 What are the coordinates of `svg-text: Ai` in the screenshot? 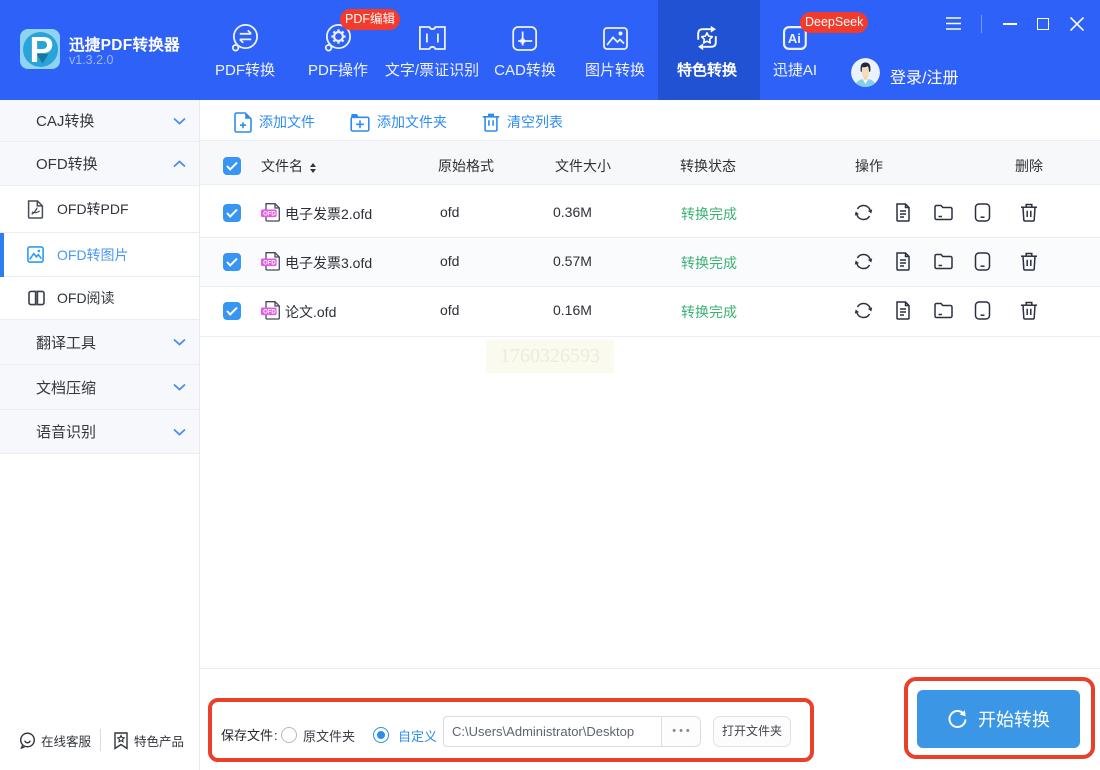 It's located at (794, 38).